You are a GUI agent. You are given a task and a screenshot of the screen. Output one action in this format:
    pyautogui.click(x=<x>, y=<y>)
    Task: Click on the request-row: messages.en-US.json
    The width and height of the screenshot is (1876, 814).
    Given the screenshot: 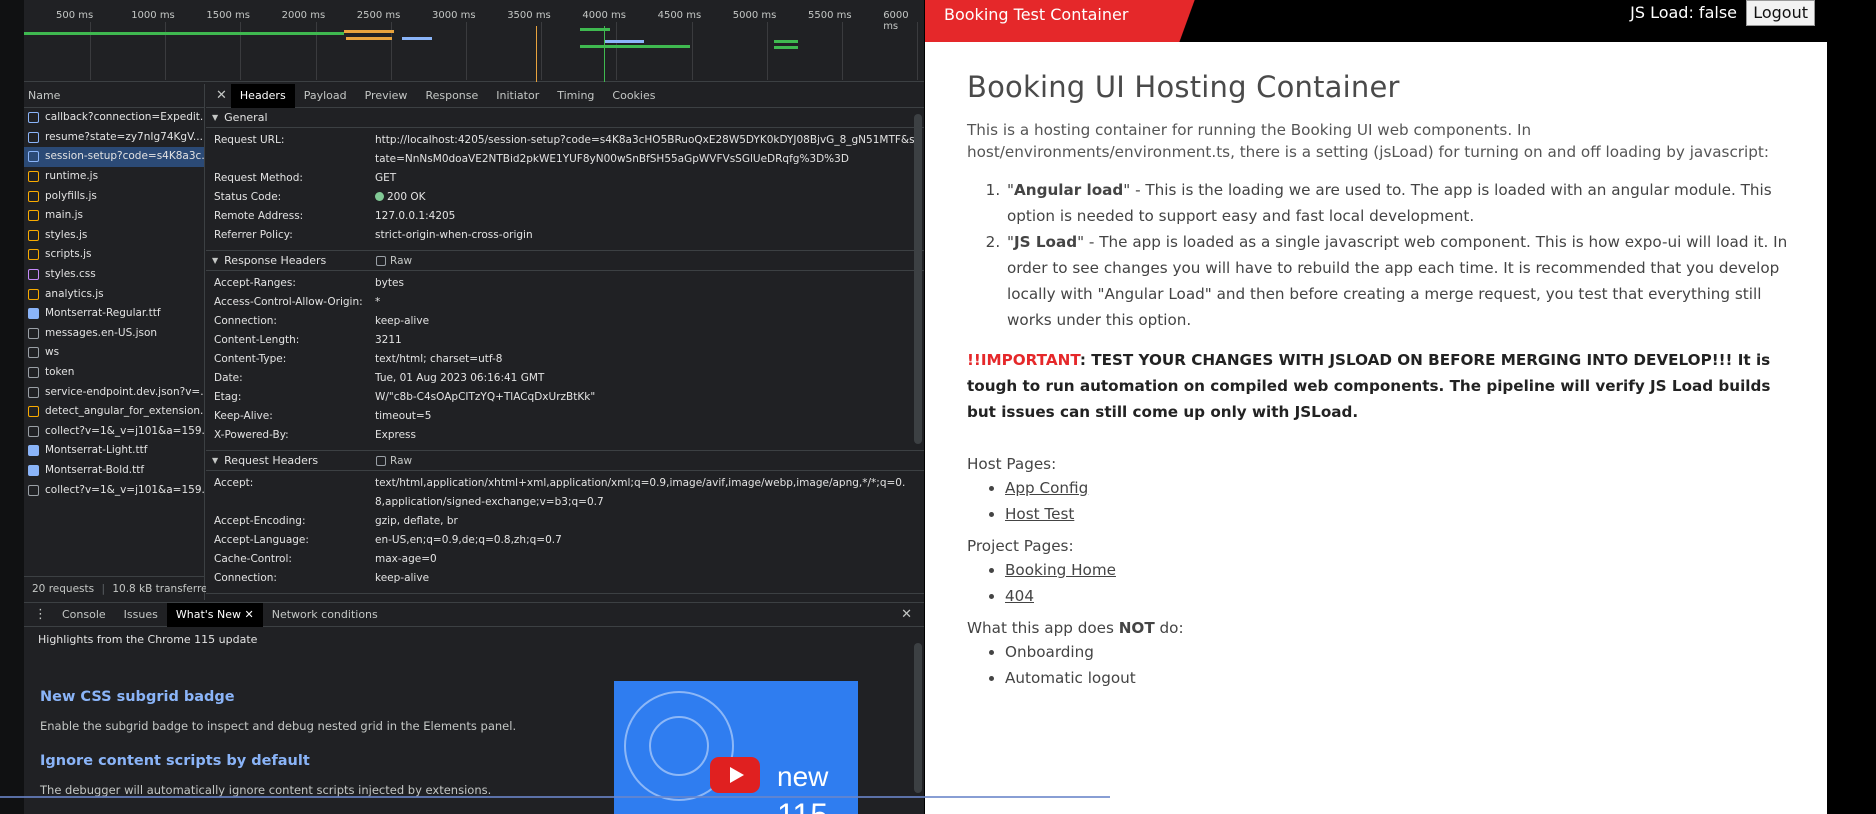 What is the action you would take?
    pyautogui.click(x=114, y=334)
    